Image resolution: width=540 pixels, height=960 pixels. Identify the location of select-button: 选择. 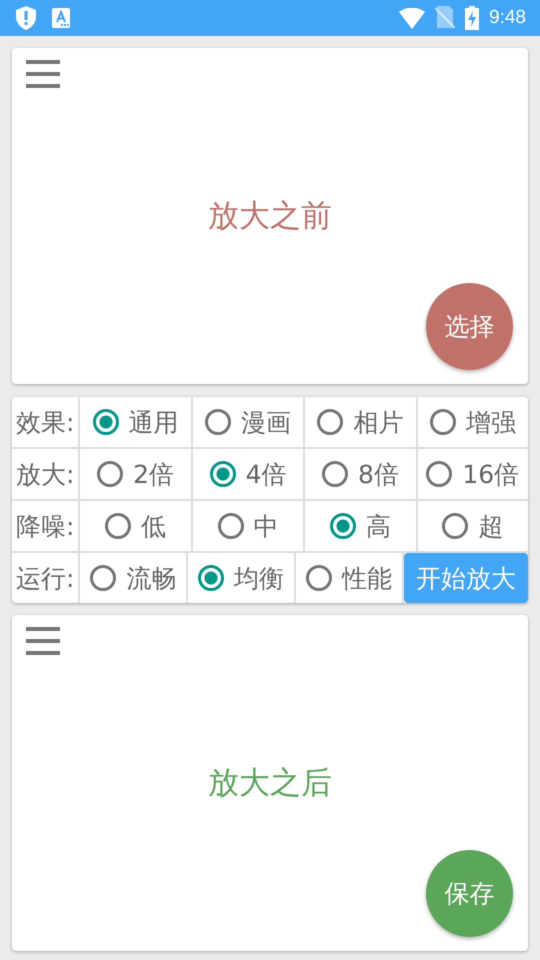
(469, 326).